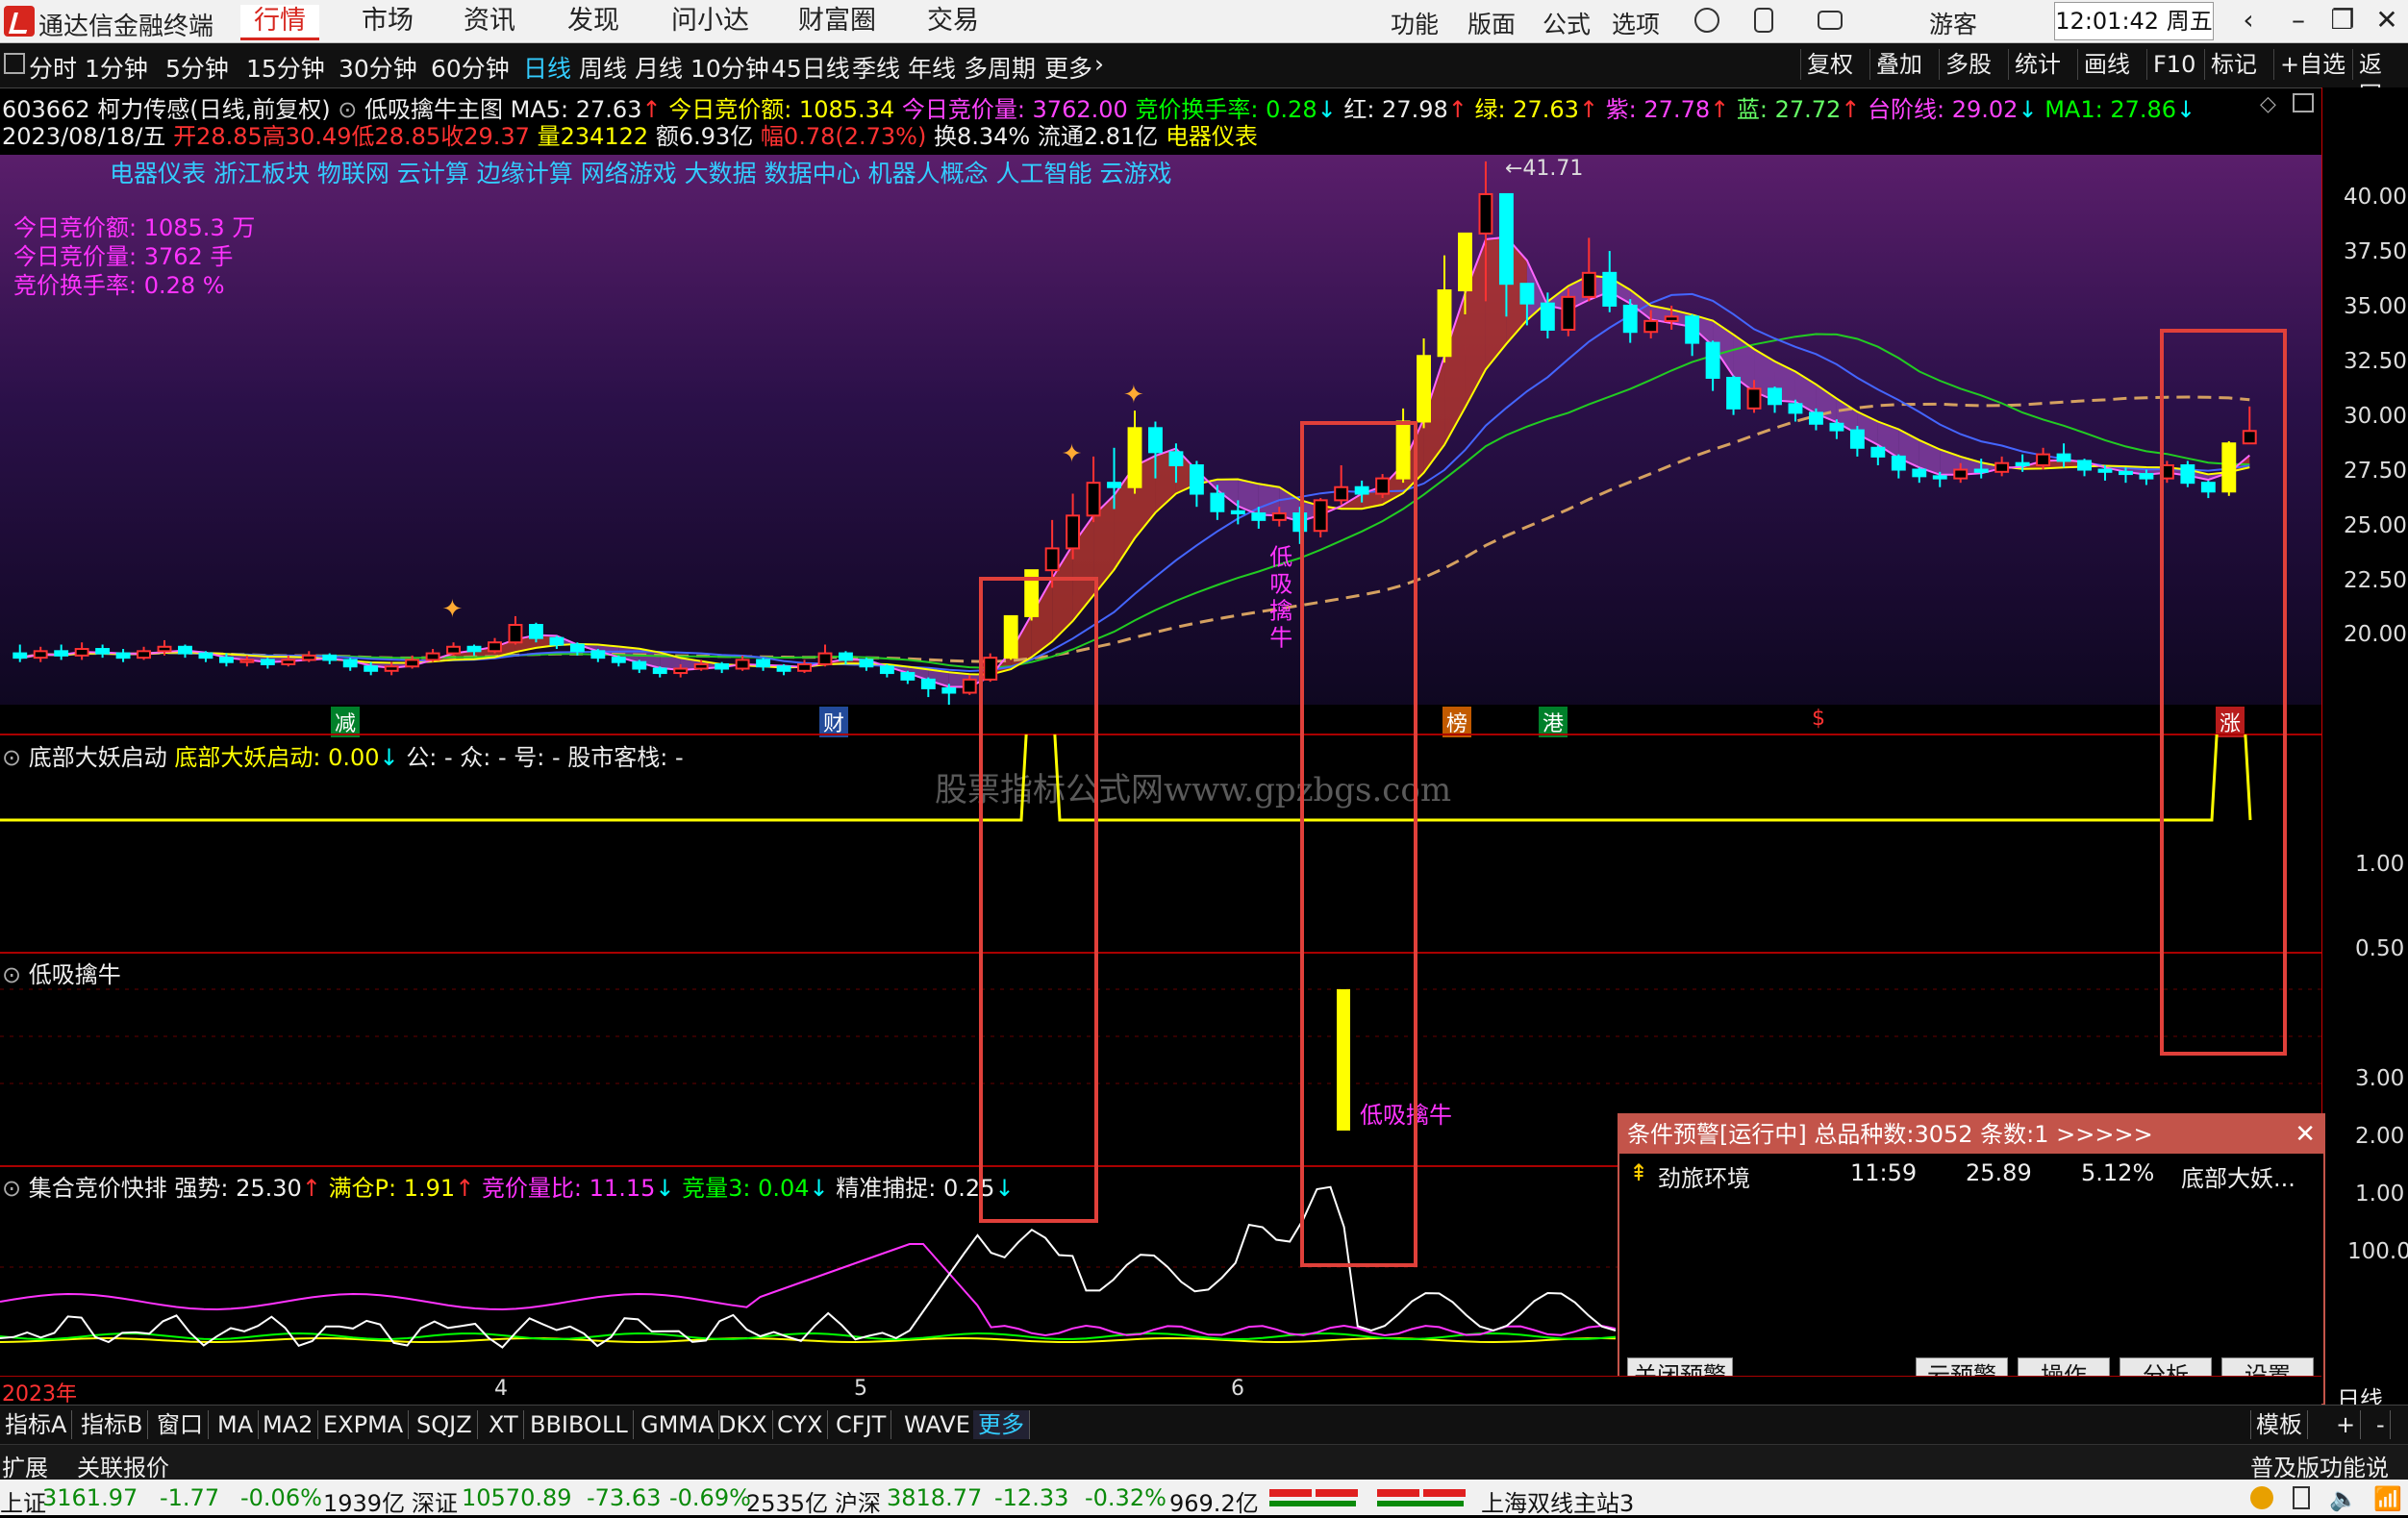 The image size is (2408, 1518). Describe the element at coordinates (36, 1424) in the screenshot. I see `indicator-tab-0: 指标A` at that location.